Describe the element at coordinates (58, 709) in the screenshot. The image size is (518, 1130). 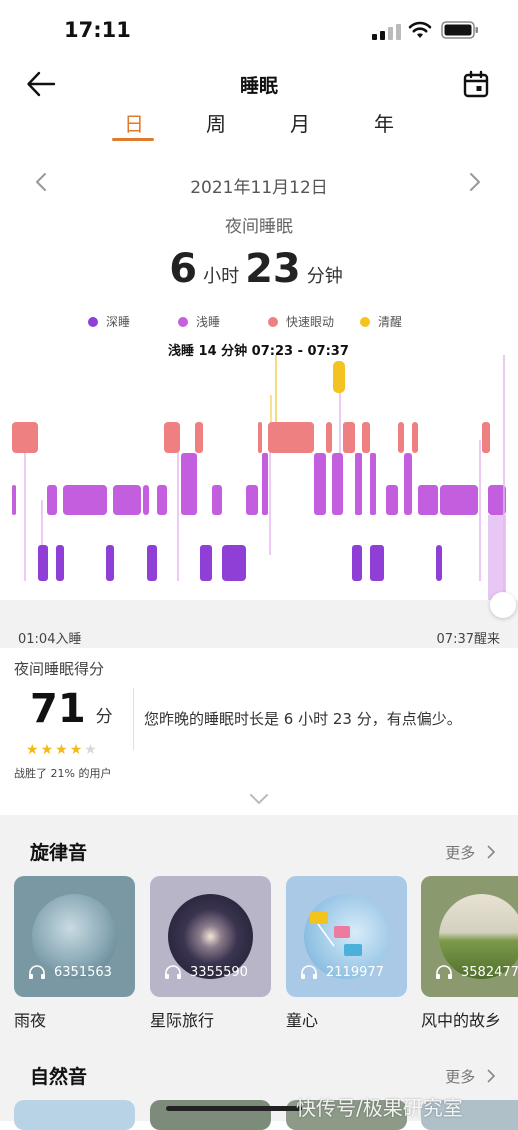
I see `score-value: 71` at that location.